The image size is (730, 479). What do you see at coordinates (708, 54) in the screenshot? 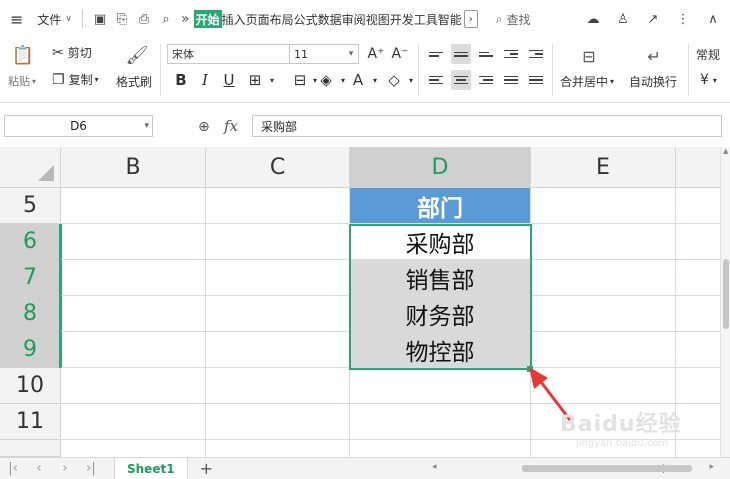
I see `number-format-select: 常规` at bounding box center [708, 54].